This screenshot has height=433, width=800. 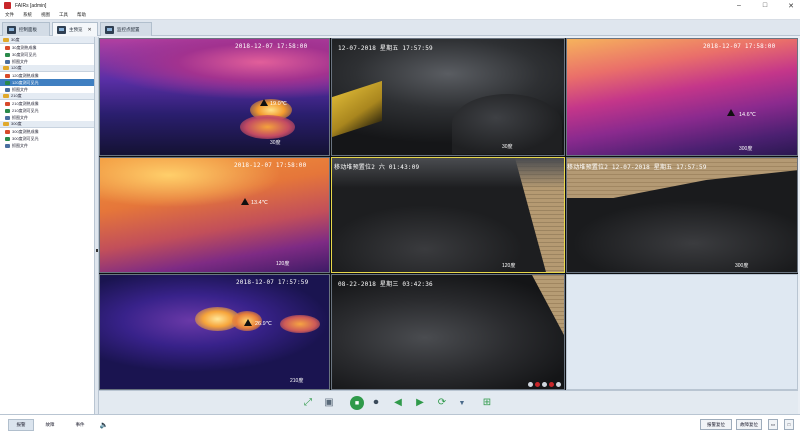 What do you see at coordinates (47, 103) in the screenshot?
I see `tree-node-thermal-210: 210度测热成像` at bounding box center [47, 103].